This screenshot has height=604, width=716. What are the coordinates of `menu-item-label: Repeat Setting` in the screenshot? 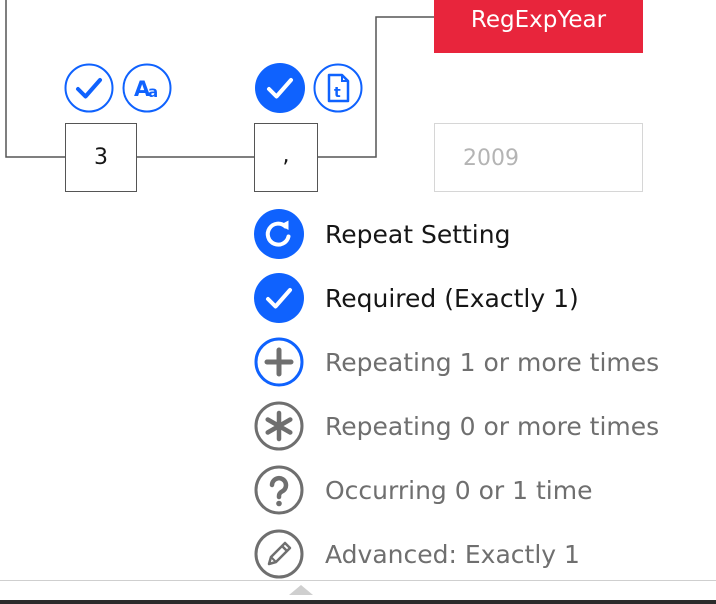 It's located at (418, 234).